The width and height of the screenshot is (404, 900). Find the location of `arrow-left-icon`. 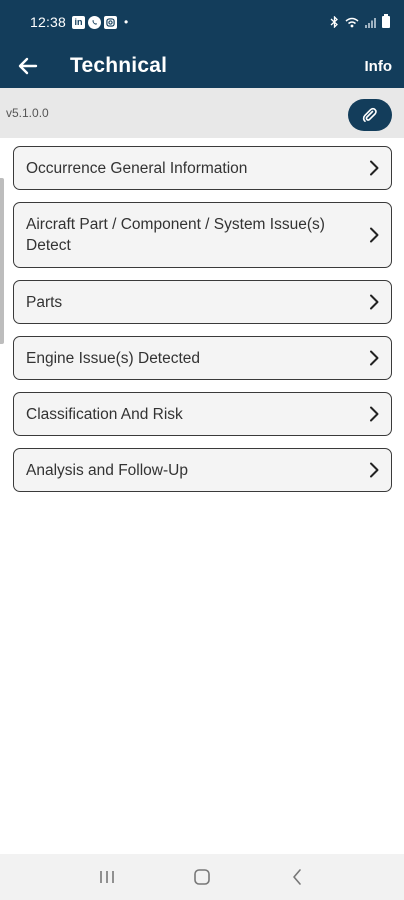

arrow-left-icon is located at coordinates (28, 66).